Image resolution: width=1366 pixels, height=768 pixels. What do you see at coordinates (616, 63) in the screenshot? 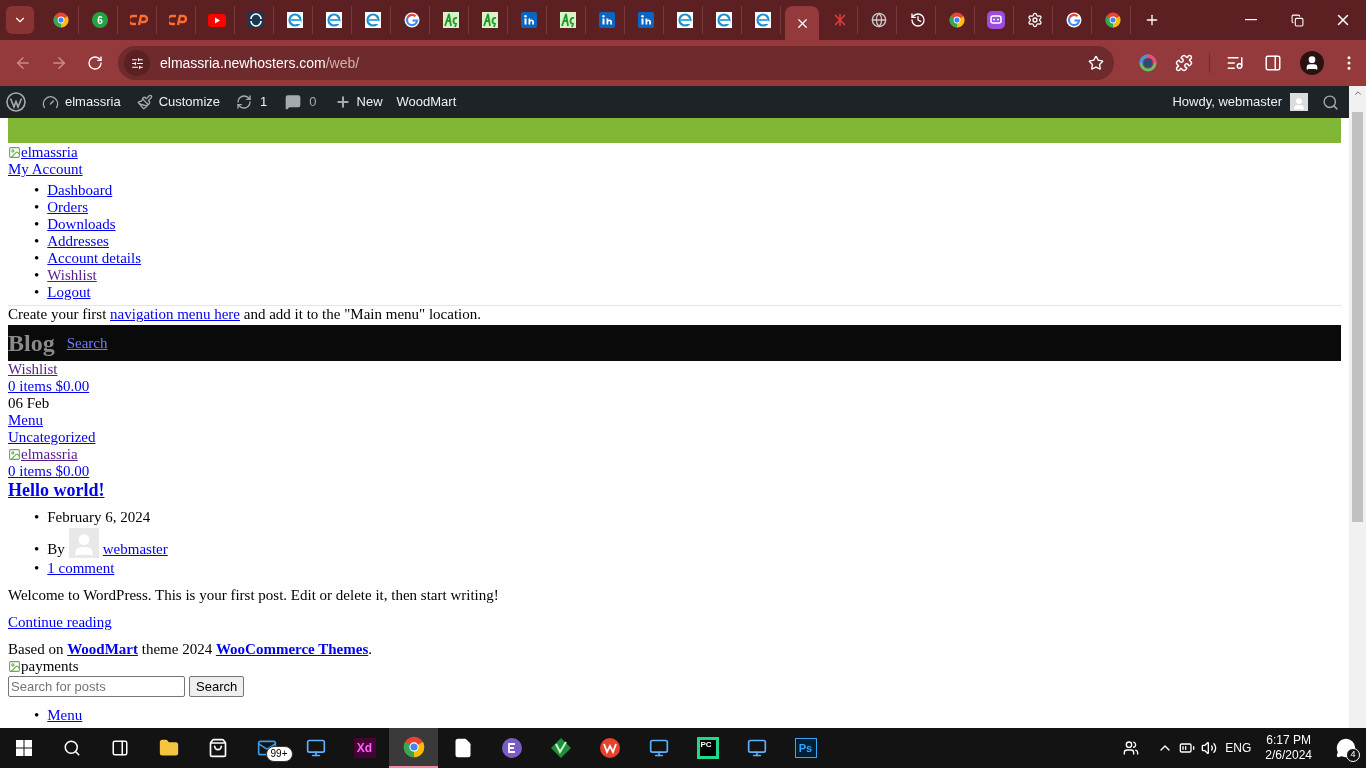
I see `address-bar: elmassria.newhosters.com/web/` at bounding box center [616, 63].